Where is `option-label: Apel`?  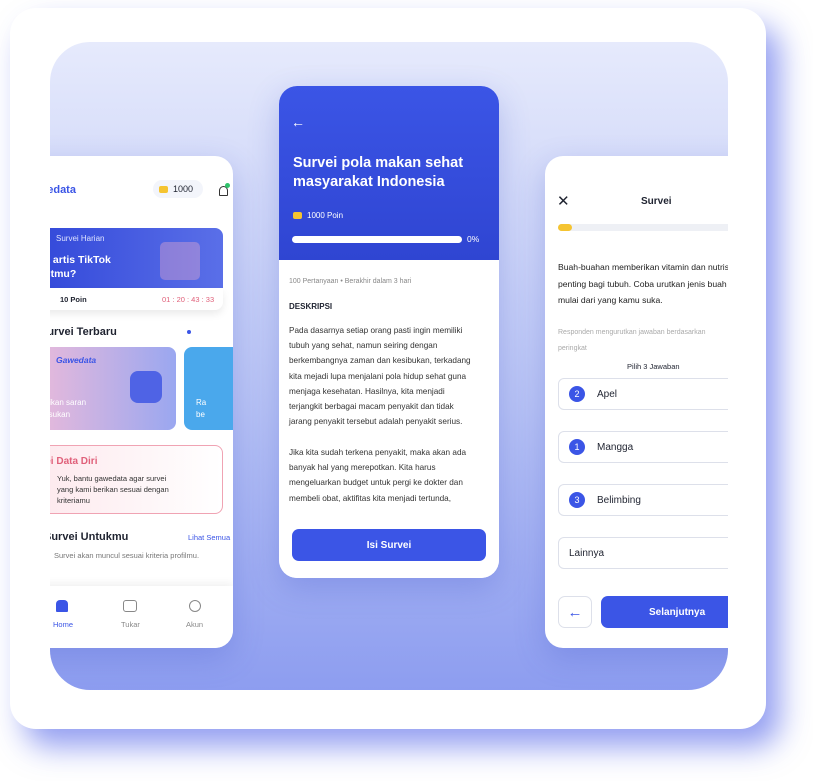
option-label: Apel is located at coordinates (607, 394).